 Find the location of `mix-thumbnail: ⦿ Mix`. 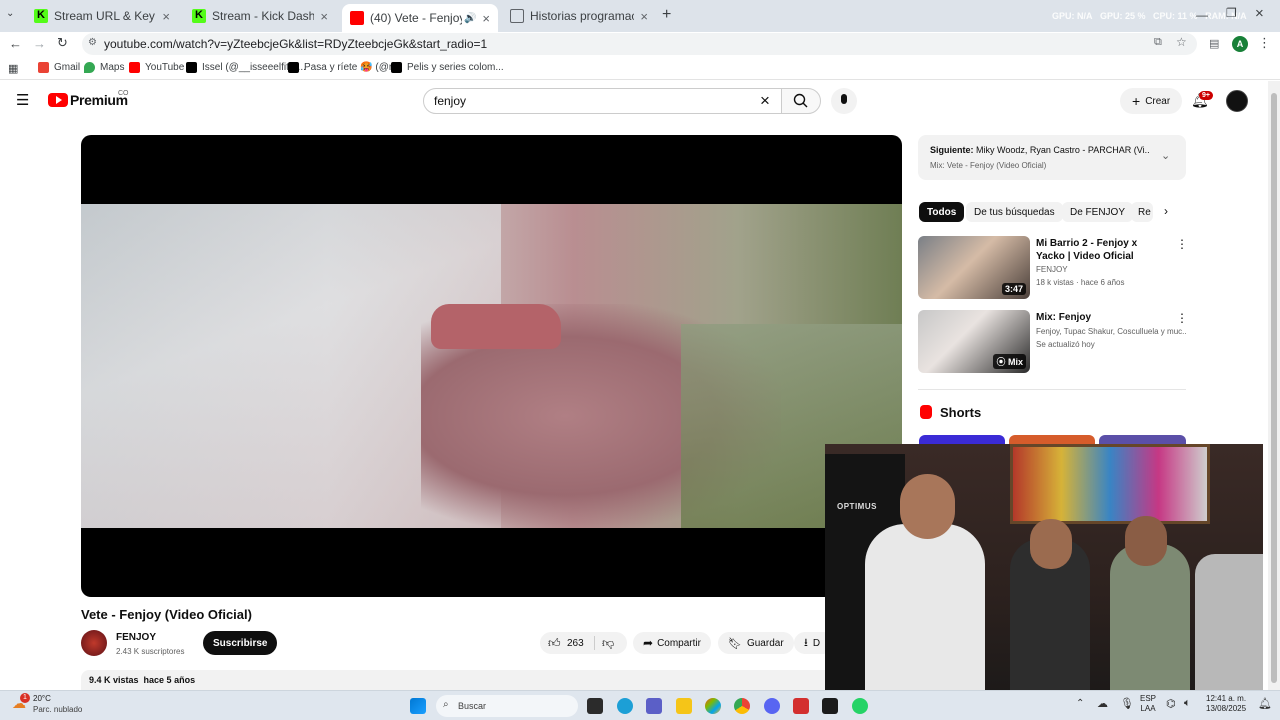

mix-thumbnail: ⦿ Mix is located at coordinates (974, 341).